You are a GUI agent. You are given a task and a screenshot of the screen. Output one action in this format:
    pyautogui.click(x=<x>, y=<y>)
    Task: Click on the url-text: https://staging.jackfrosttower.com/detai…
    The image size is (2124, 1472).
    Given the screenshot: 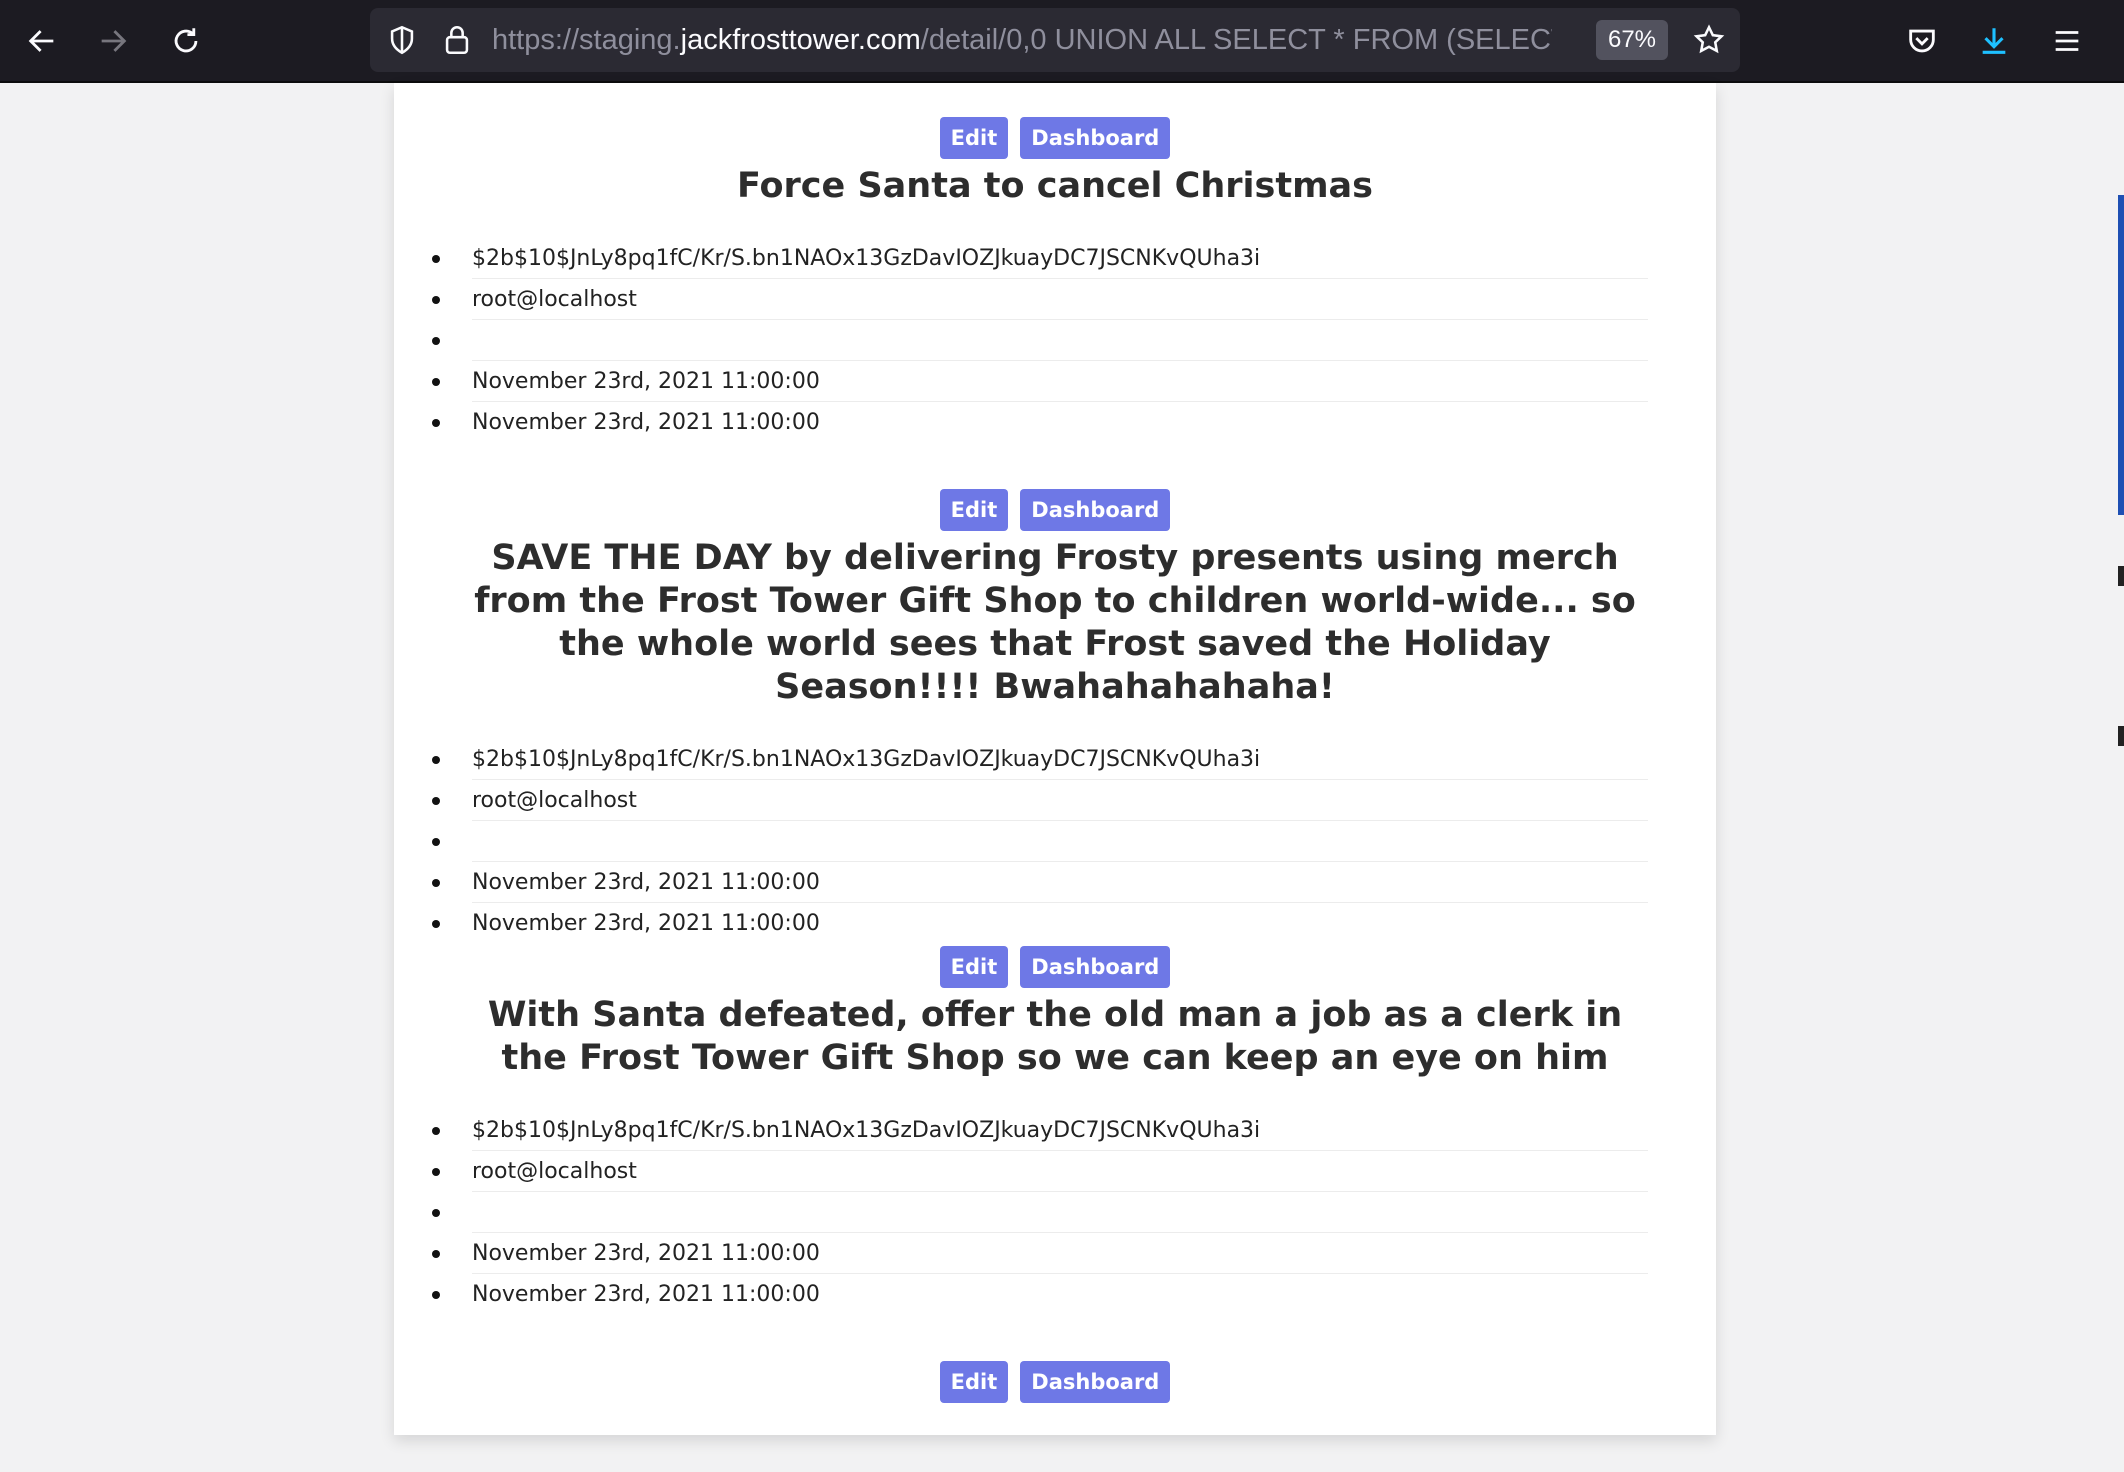 What is the action you would take?
    pyautogui.click(x=1022, y=40)
    